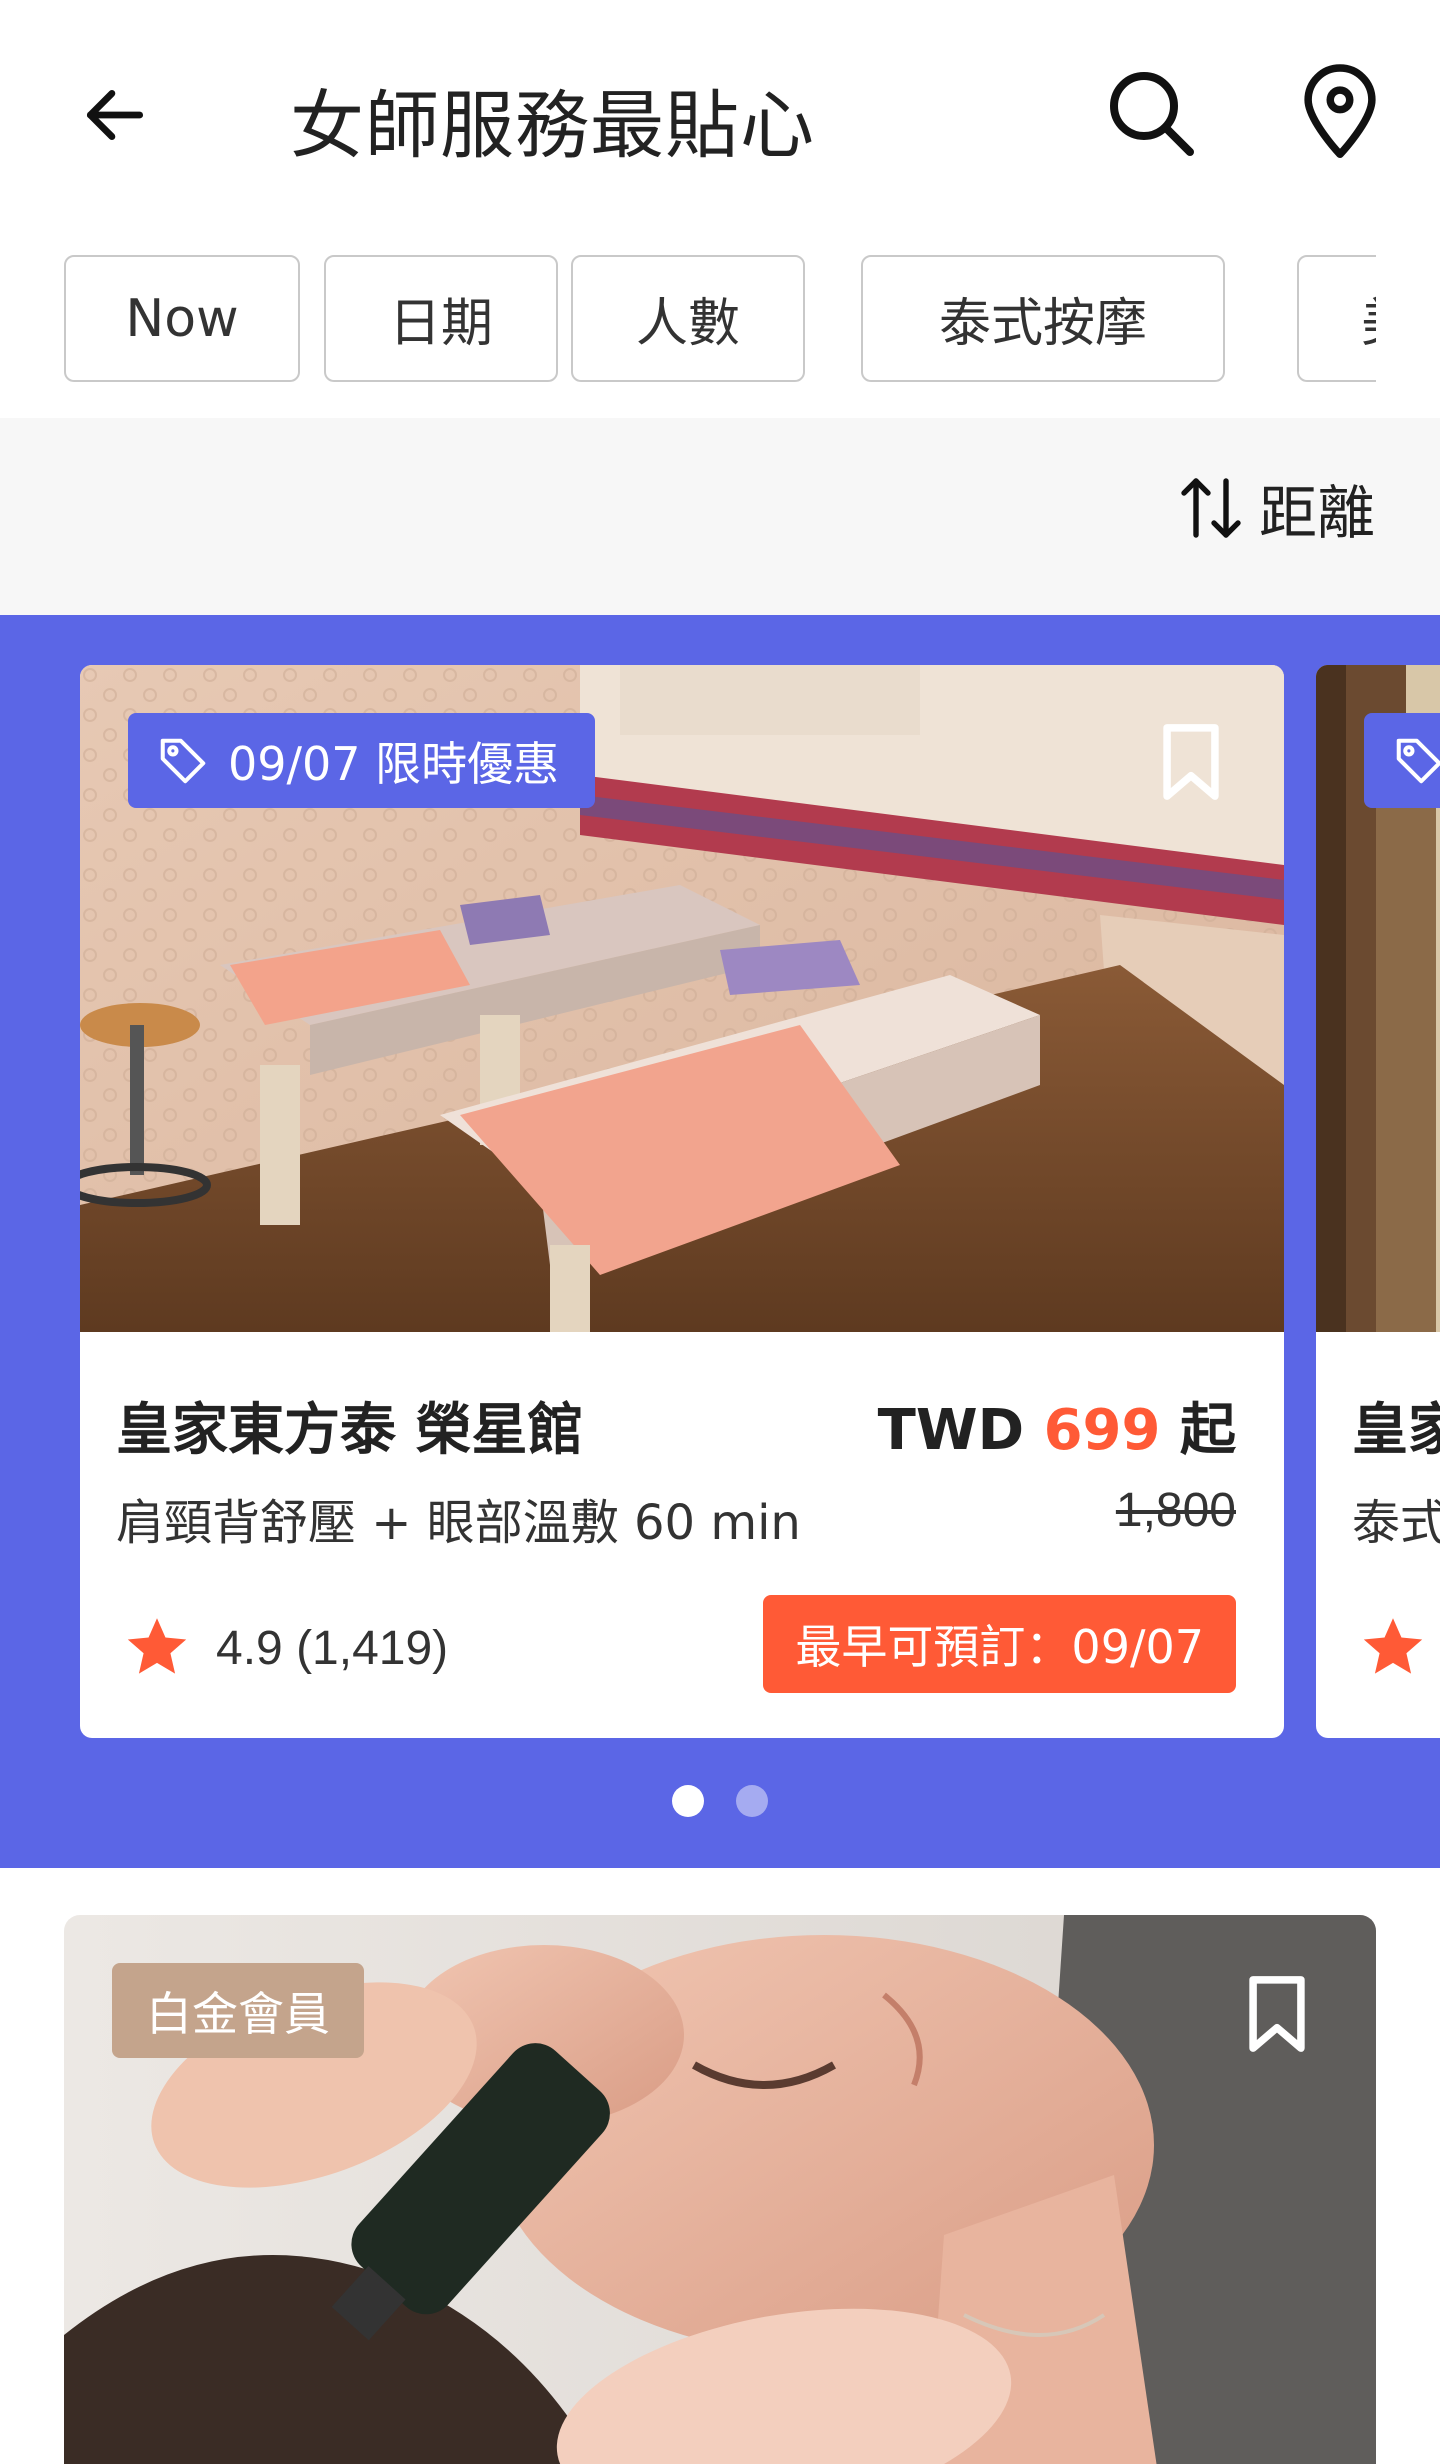  What do you see at coordinates (350, 1430) in the screenshot?
I see `shop-name: 皇家東方泰 榮星館` at bounding box center [350, 1430].